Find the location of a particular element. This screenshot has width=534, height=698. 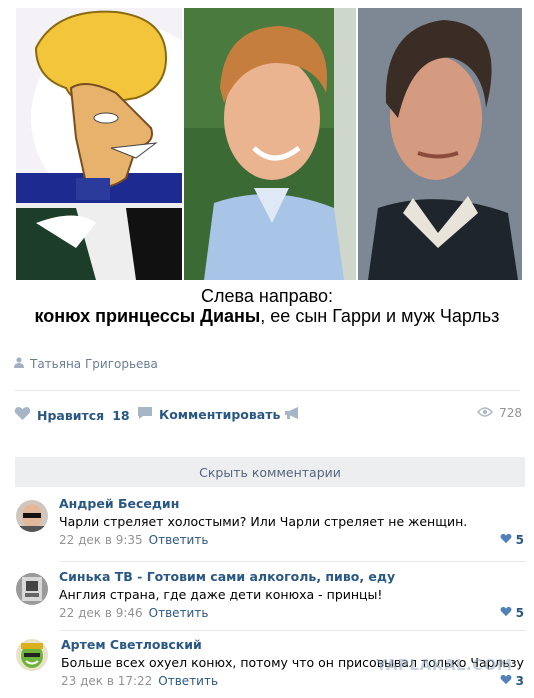

comment-meta: 22 дек в 9:35 Ответить is located at coordinates (133, 540).